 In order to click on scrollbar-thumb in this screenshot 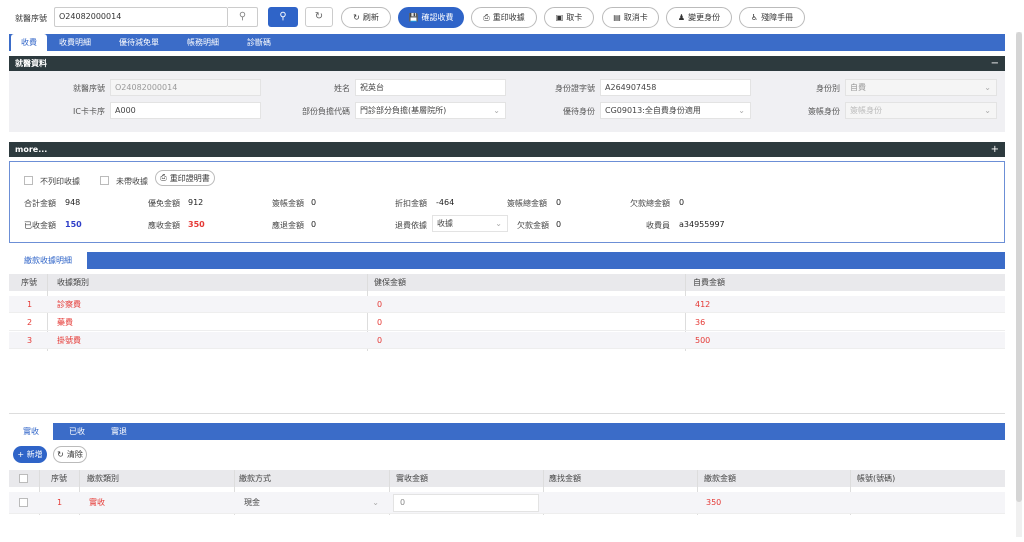, I will do `click(1019, 267)`.